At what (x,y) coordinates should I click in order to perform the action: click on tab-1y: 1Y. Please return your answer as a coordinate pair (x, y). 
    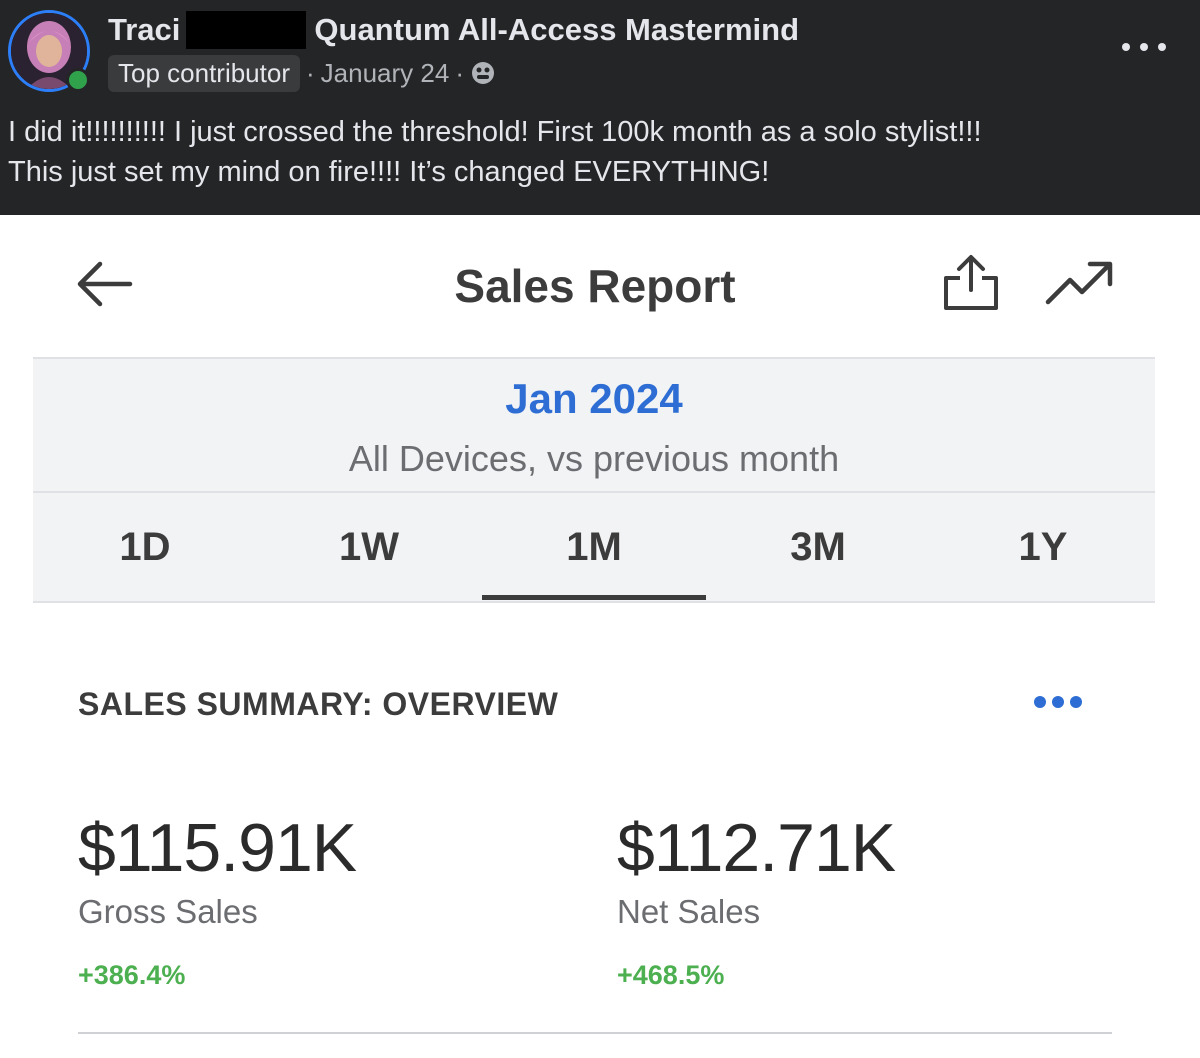
    Looking at the image, I should click on (1043, 547).